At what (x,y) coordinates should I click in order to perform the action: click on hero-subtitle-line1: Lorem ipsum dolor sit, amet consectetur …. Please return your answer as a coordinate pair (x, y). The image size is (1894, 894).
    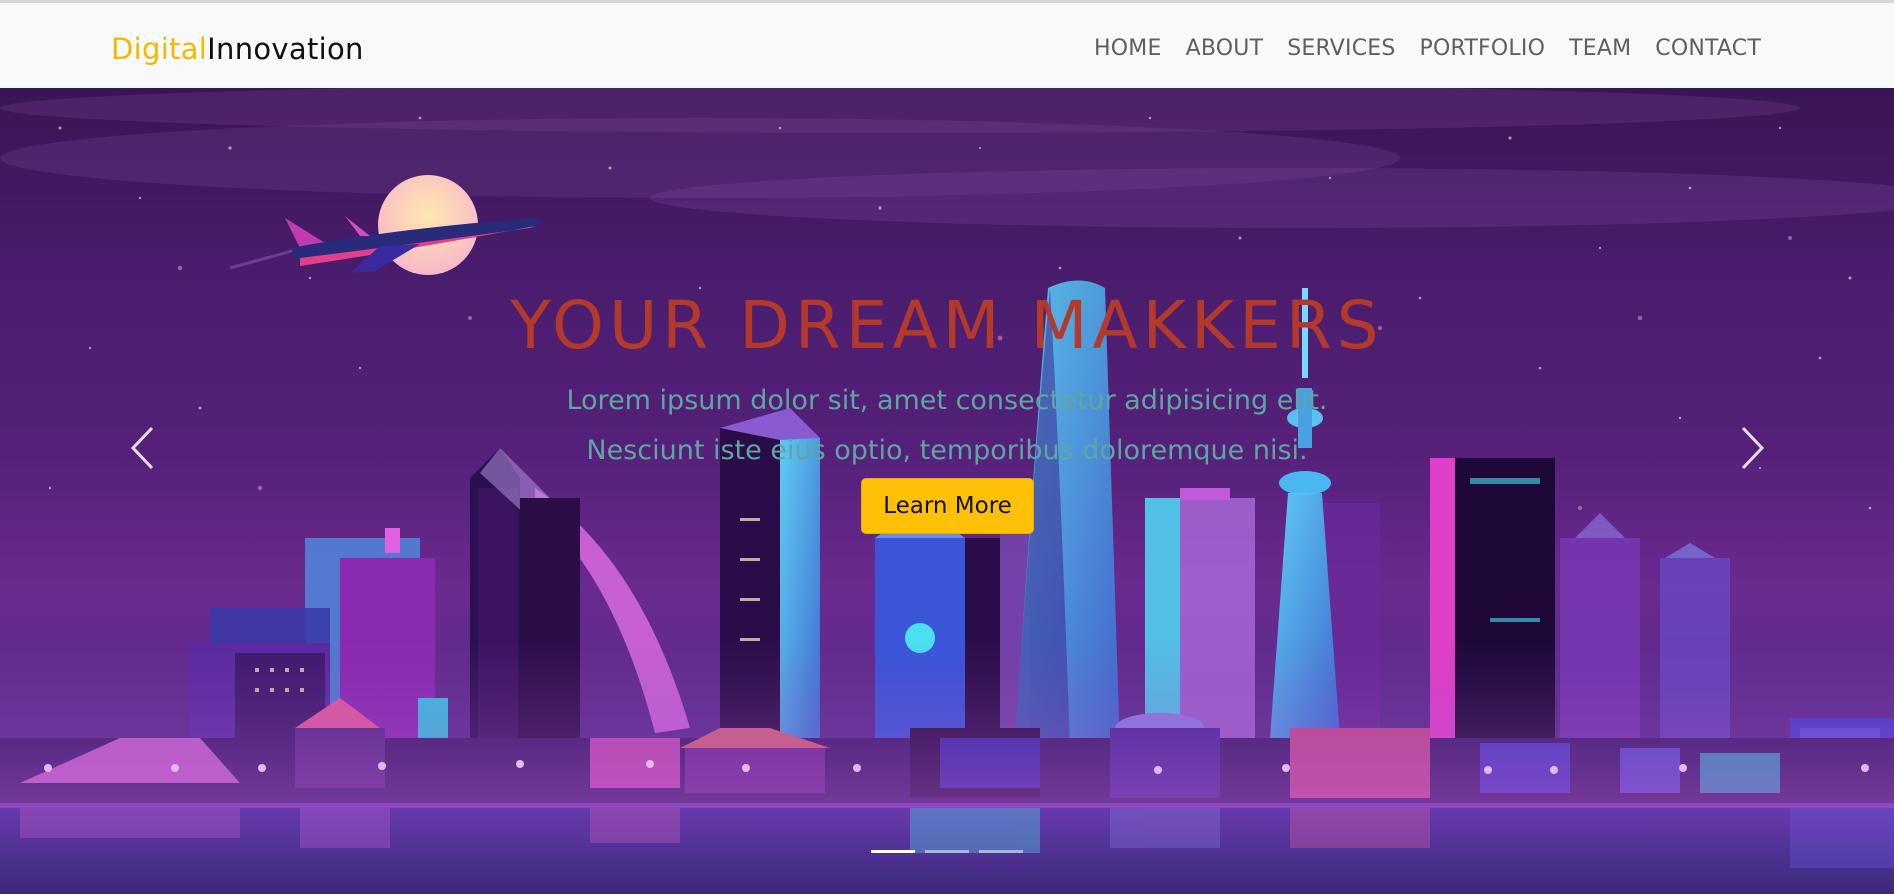
    Looking at the image, I should click on (947, 400).